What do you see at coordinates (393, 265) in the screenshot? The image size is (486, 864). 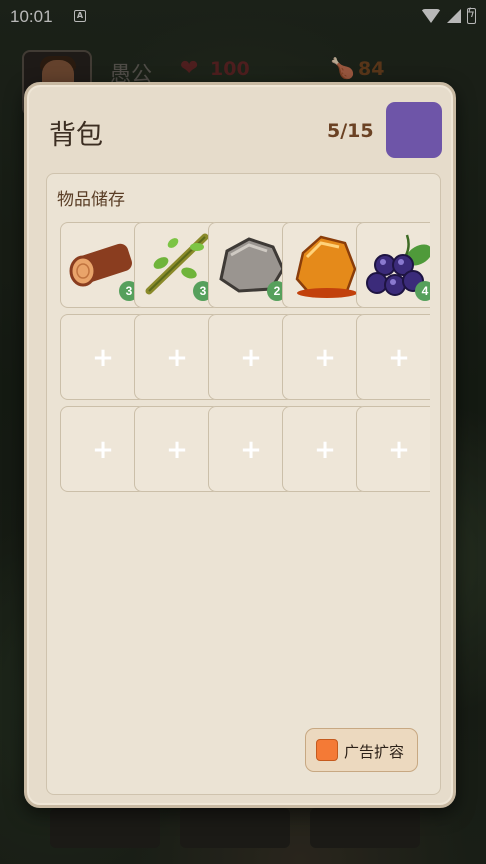 I see `inventory-slot-berries: 4` at bounding box center [393, 265].